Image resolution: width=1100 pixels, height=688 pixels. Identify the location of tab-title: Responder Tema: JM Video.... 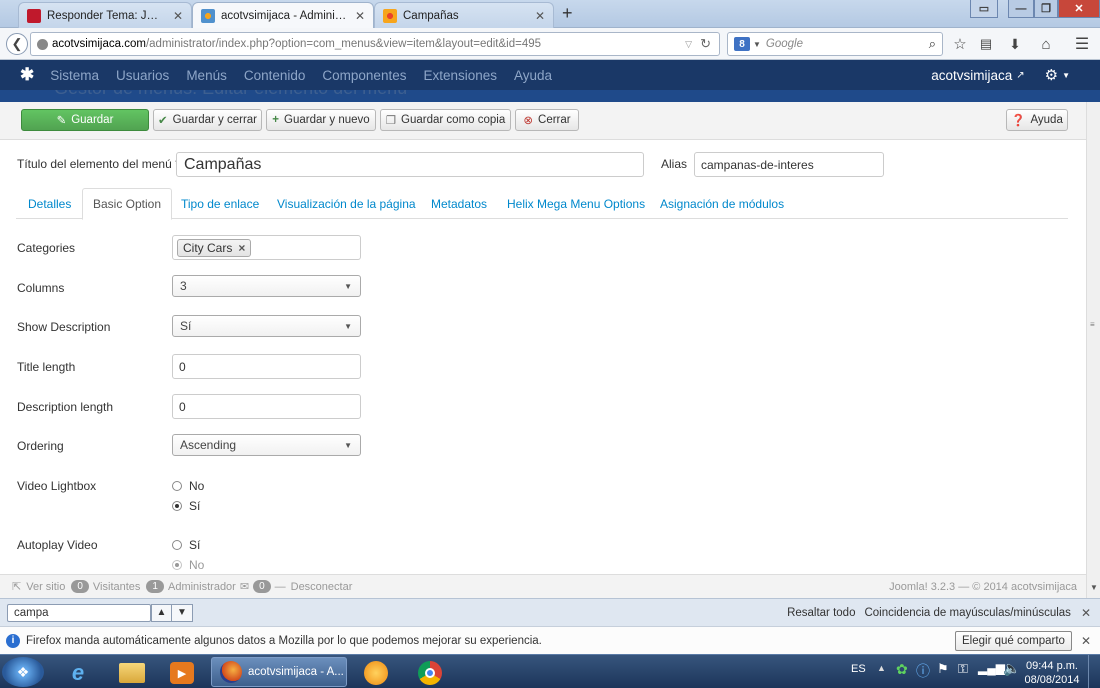
(107, 15).